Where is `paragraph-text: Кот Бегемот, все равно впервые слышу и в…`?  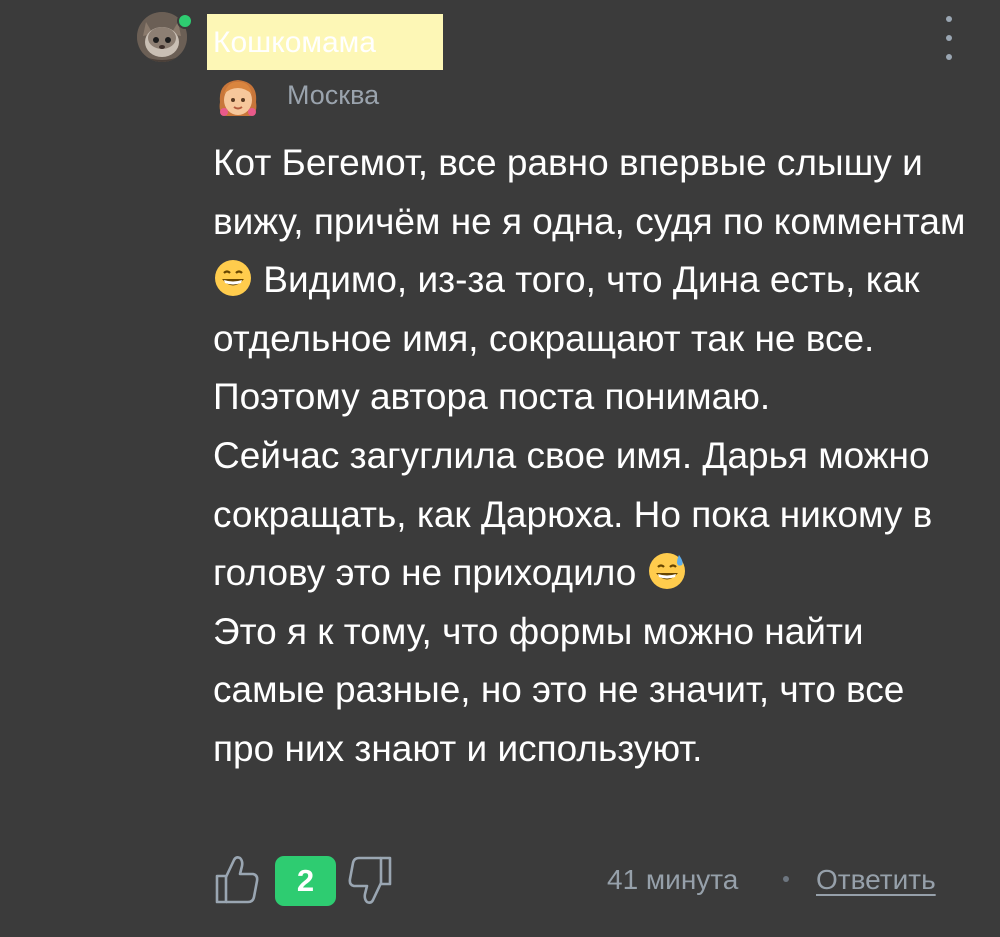
paragraph-text: Кот Бегемот, все равно впервые слышу и в… is located at coordinates (589, 192).